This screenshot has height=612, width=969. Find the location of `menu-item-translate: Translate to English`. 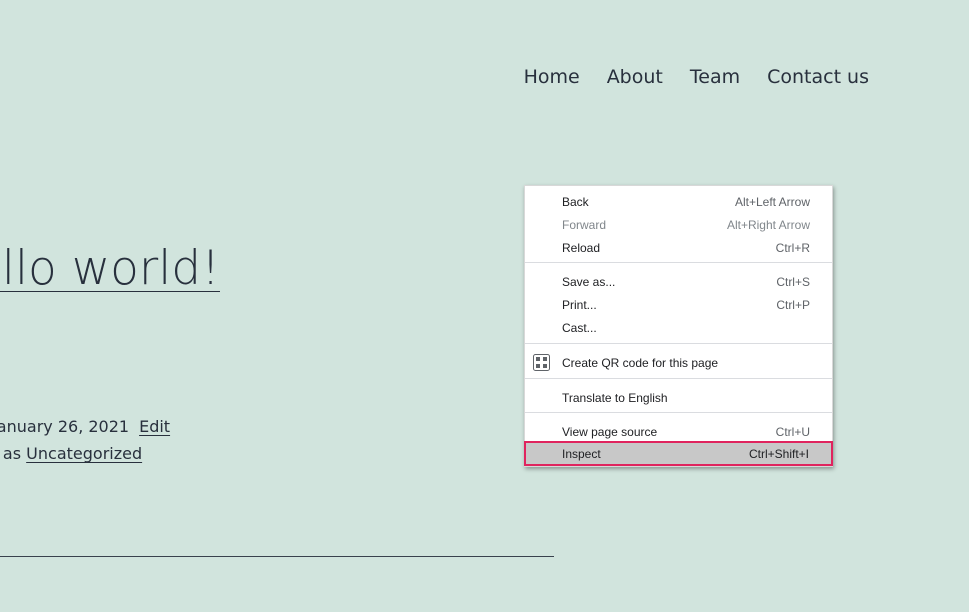

menu-item-translate: Translate to English is located at coordinates (678, 397).